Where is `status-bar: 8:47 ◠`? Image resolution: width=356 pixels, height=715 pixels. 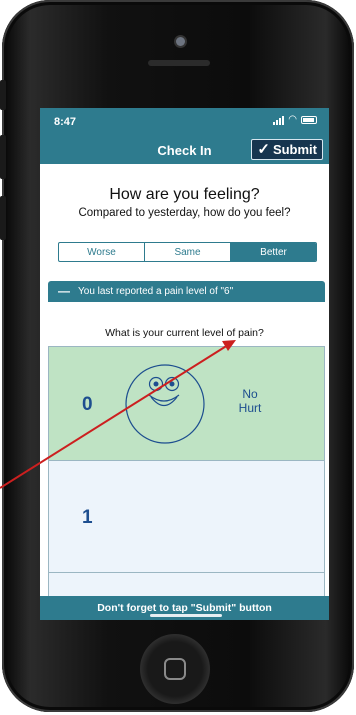 status-bar: 8:47 ◠ is located at coordinates (184, 121).